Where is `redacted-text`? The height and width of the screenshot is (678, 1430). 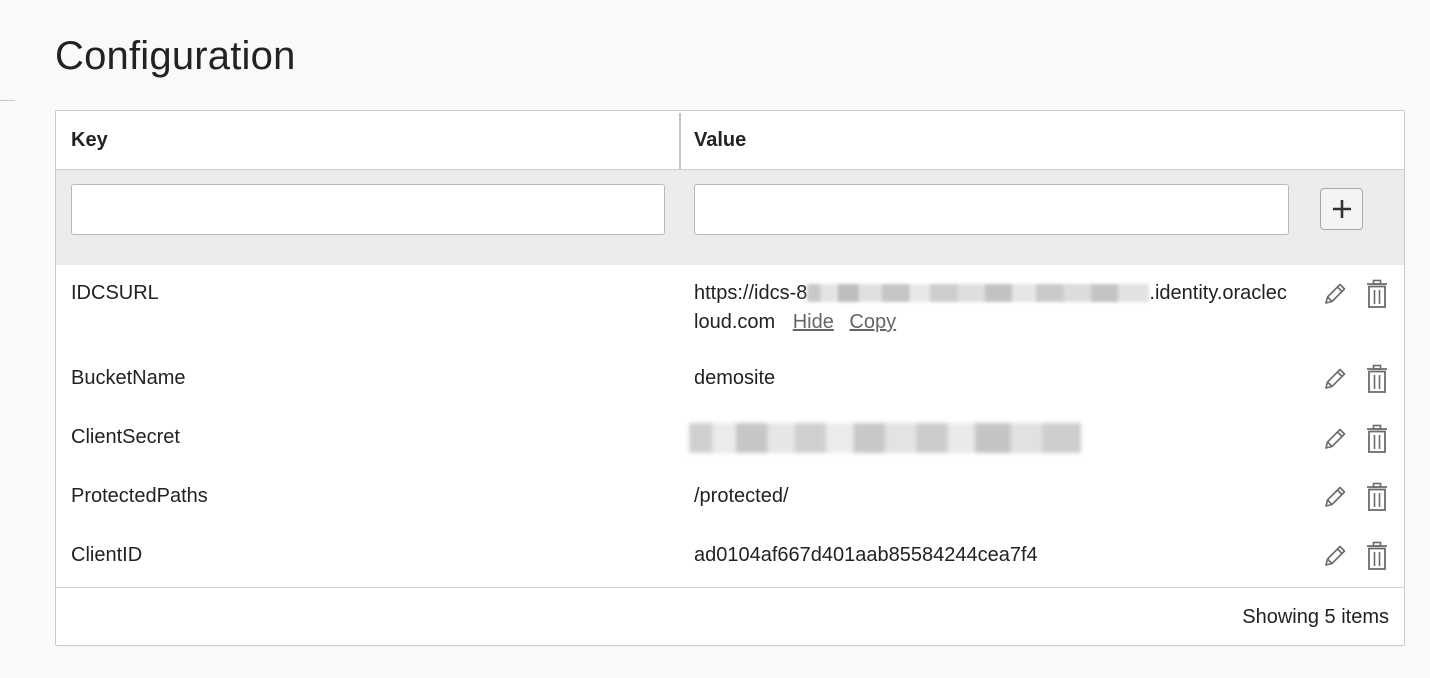
redacted-text is located at coordinates (978, 293).